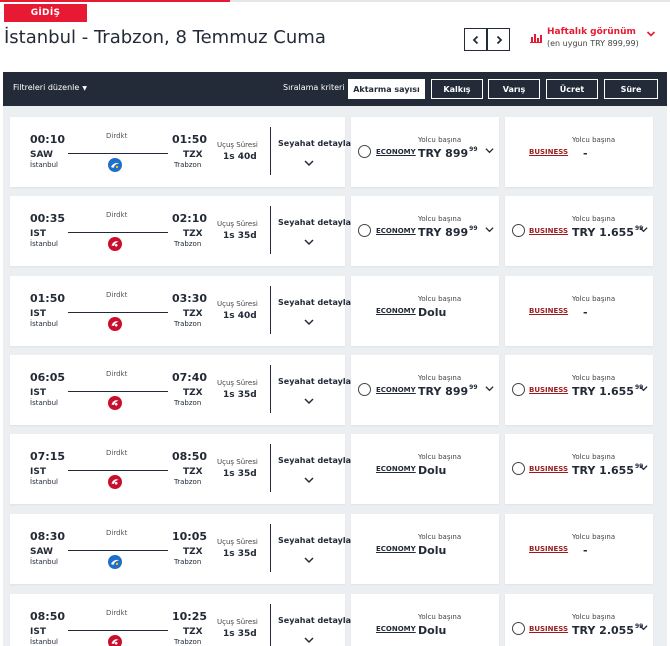  Describe the element at coordinates (595, 40) in the screenshot. I see `weekly-view-toggle: Haftalık görünüm (en uygun TRY 899,99)` at that location.